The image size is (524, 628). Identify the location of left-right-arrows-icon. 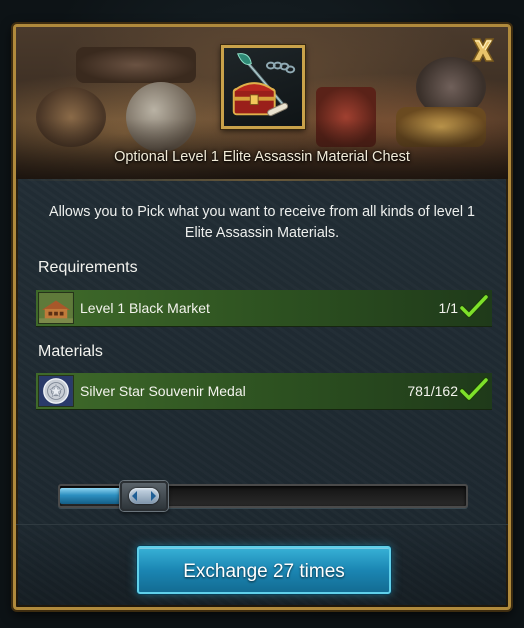
(144, 496).